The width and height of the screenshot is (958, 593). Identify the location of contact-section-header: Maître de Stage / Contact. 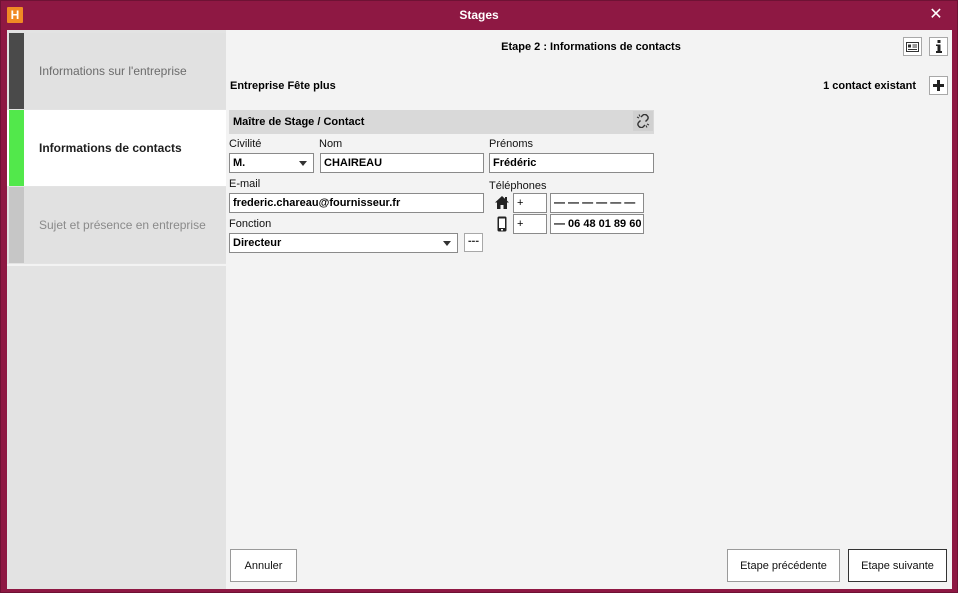
(441, 122).